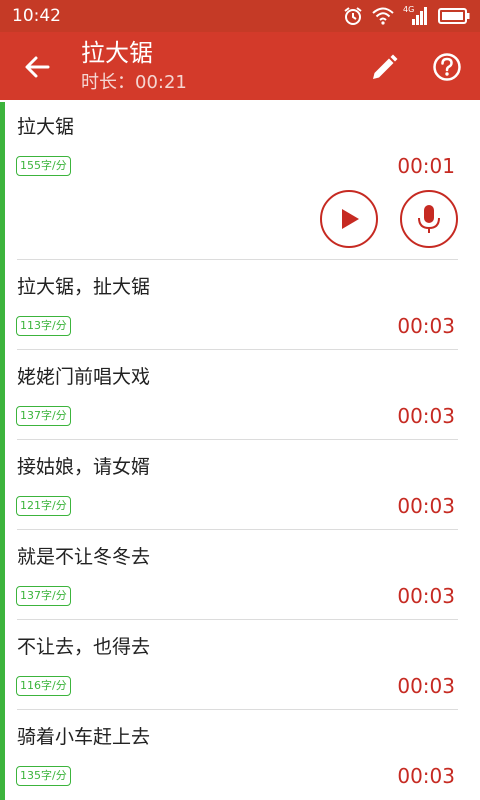 The height and width of the screenshot is (800, 480). I want to click on item-text: 姥姥门前唱大戏, so click(84, 377).